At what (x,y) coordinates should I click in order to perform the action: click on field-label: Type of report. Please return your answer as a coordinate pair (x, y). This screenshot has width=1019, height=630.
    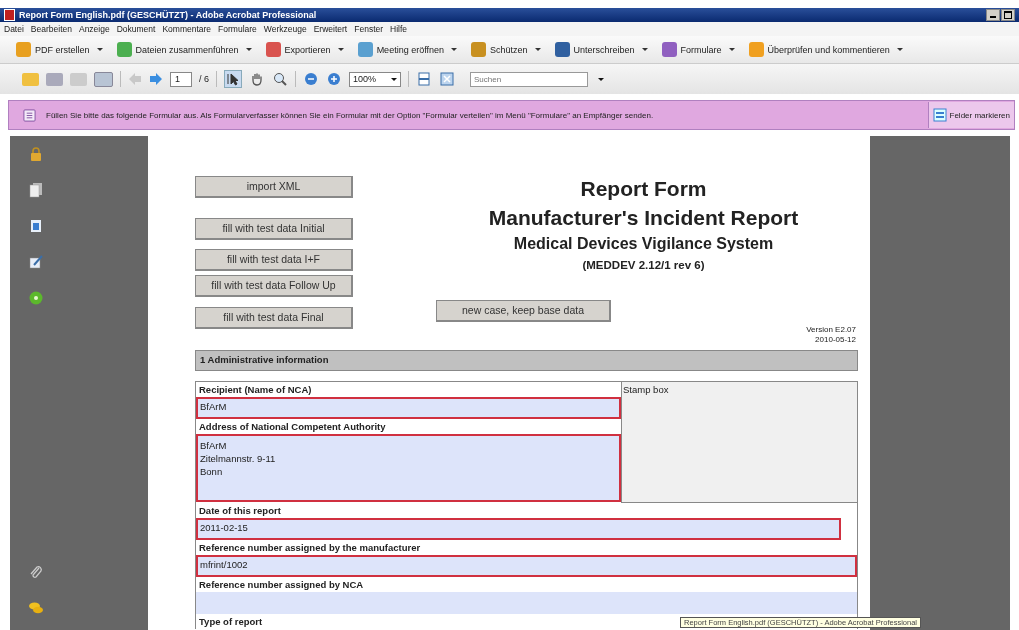
    Looking at the image, I should click on (231, 622).